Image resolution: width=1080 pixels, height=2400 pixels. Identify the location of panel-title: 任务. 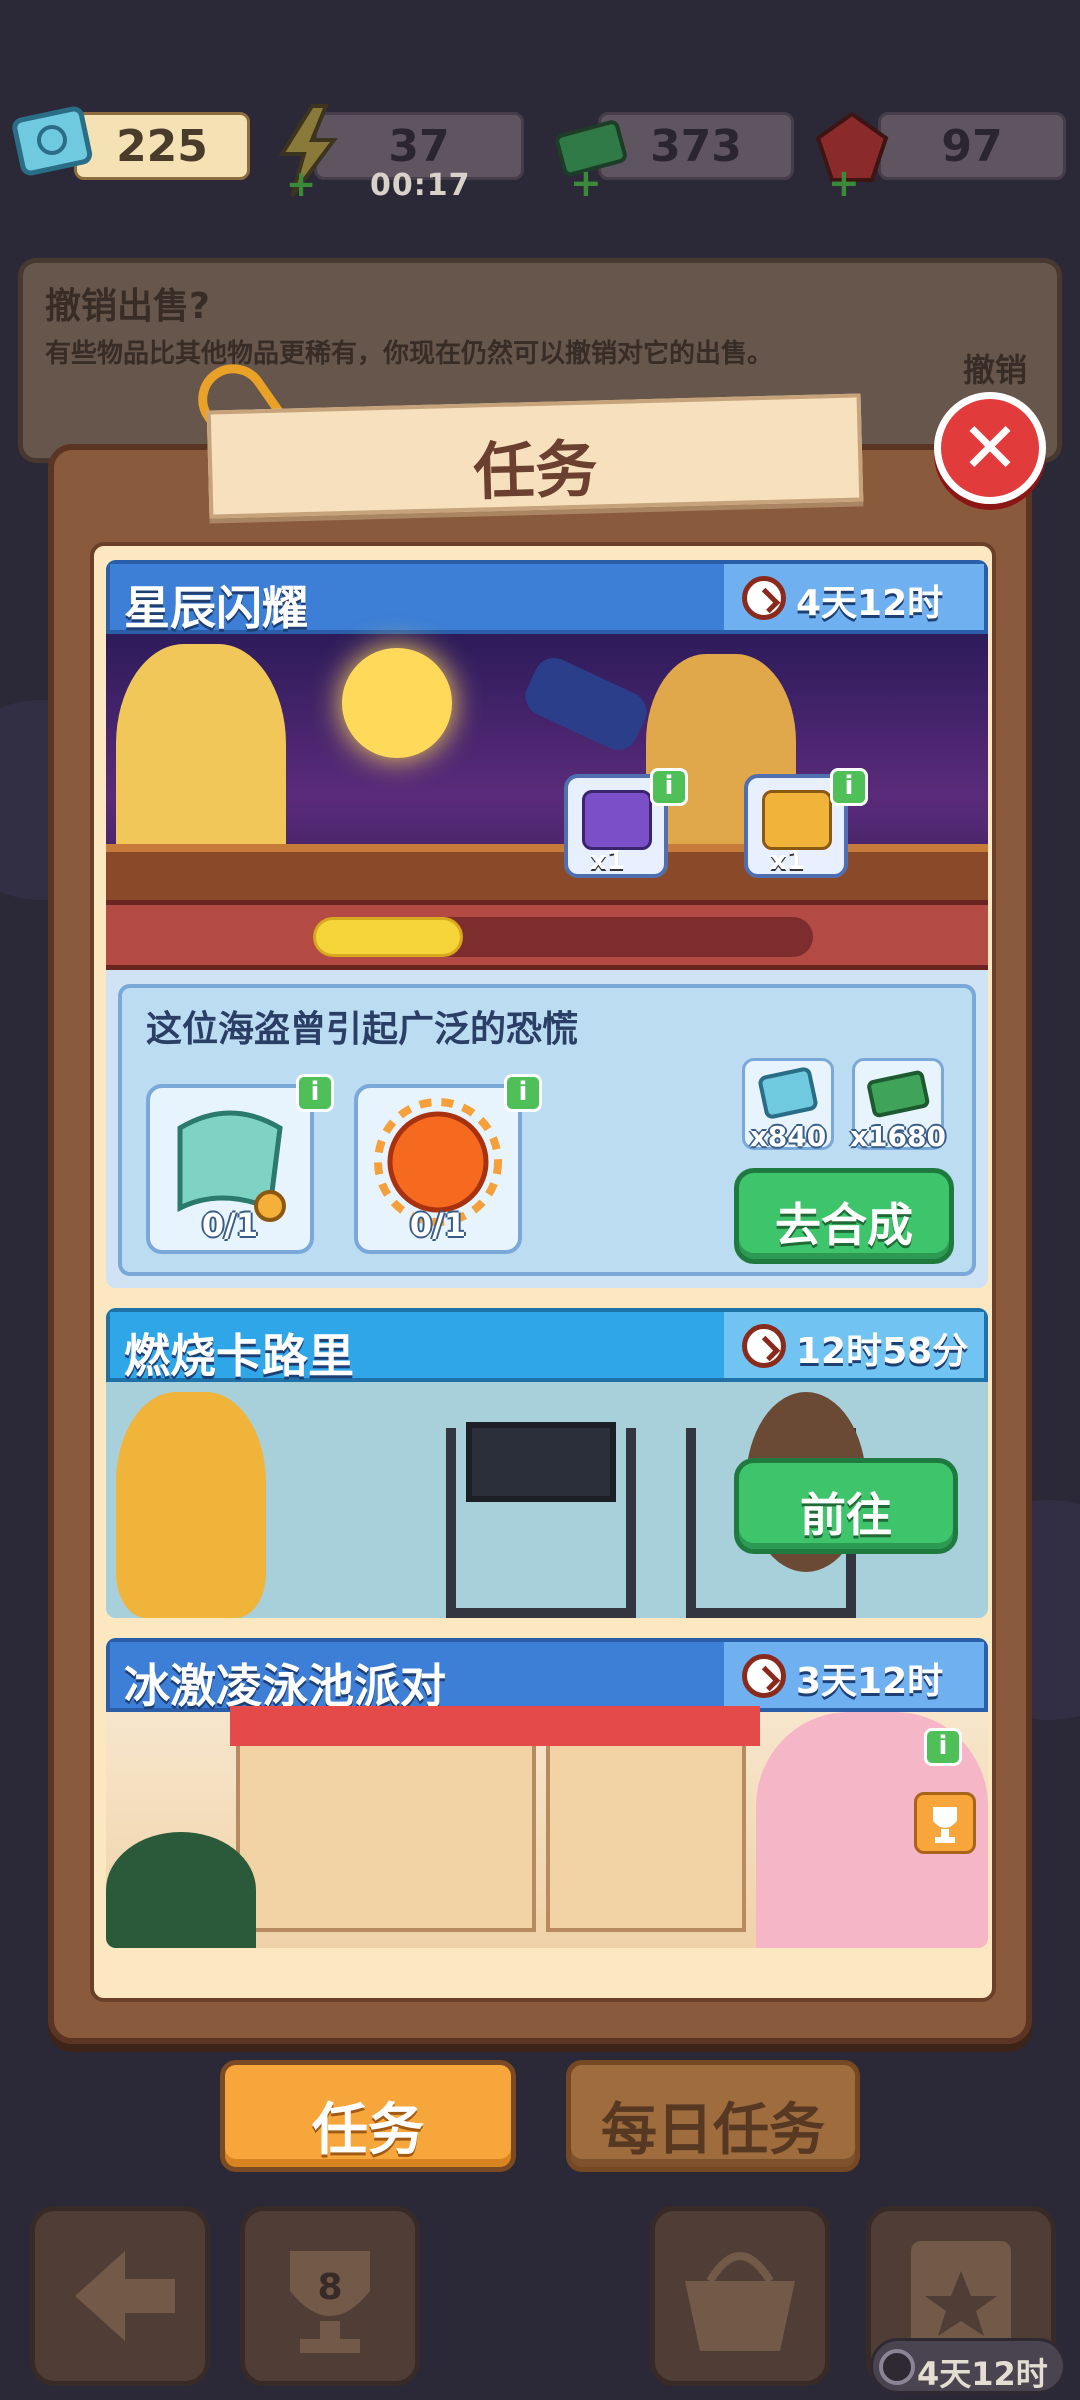
(535, 470).